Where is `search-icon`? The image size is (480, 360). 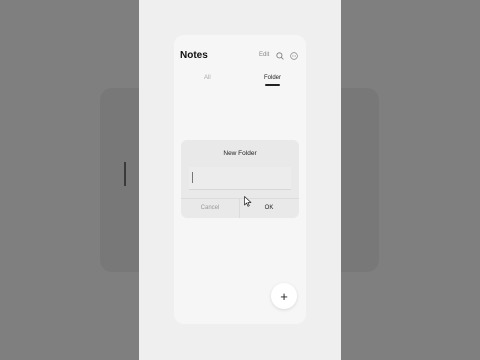
search-icon is located at coordinates (280, 56).